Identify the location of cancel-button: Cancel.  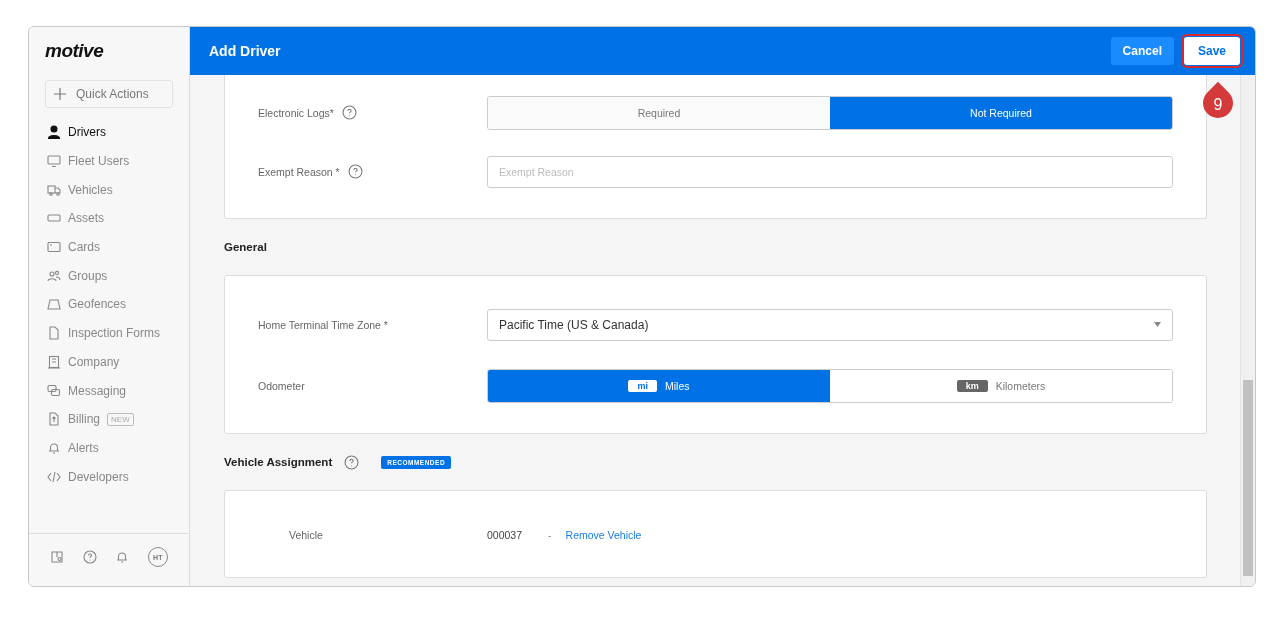
(1142, 51).